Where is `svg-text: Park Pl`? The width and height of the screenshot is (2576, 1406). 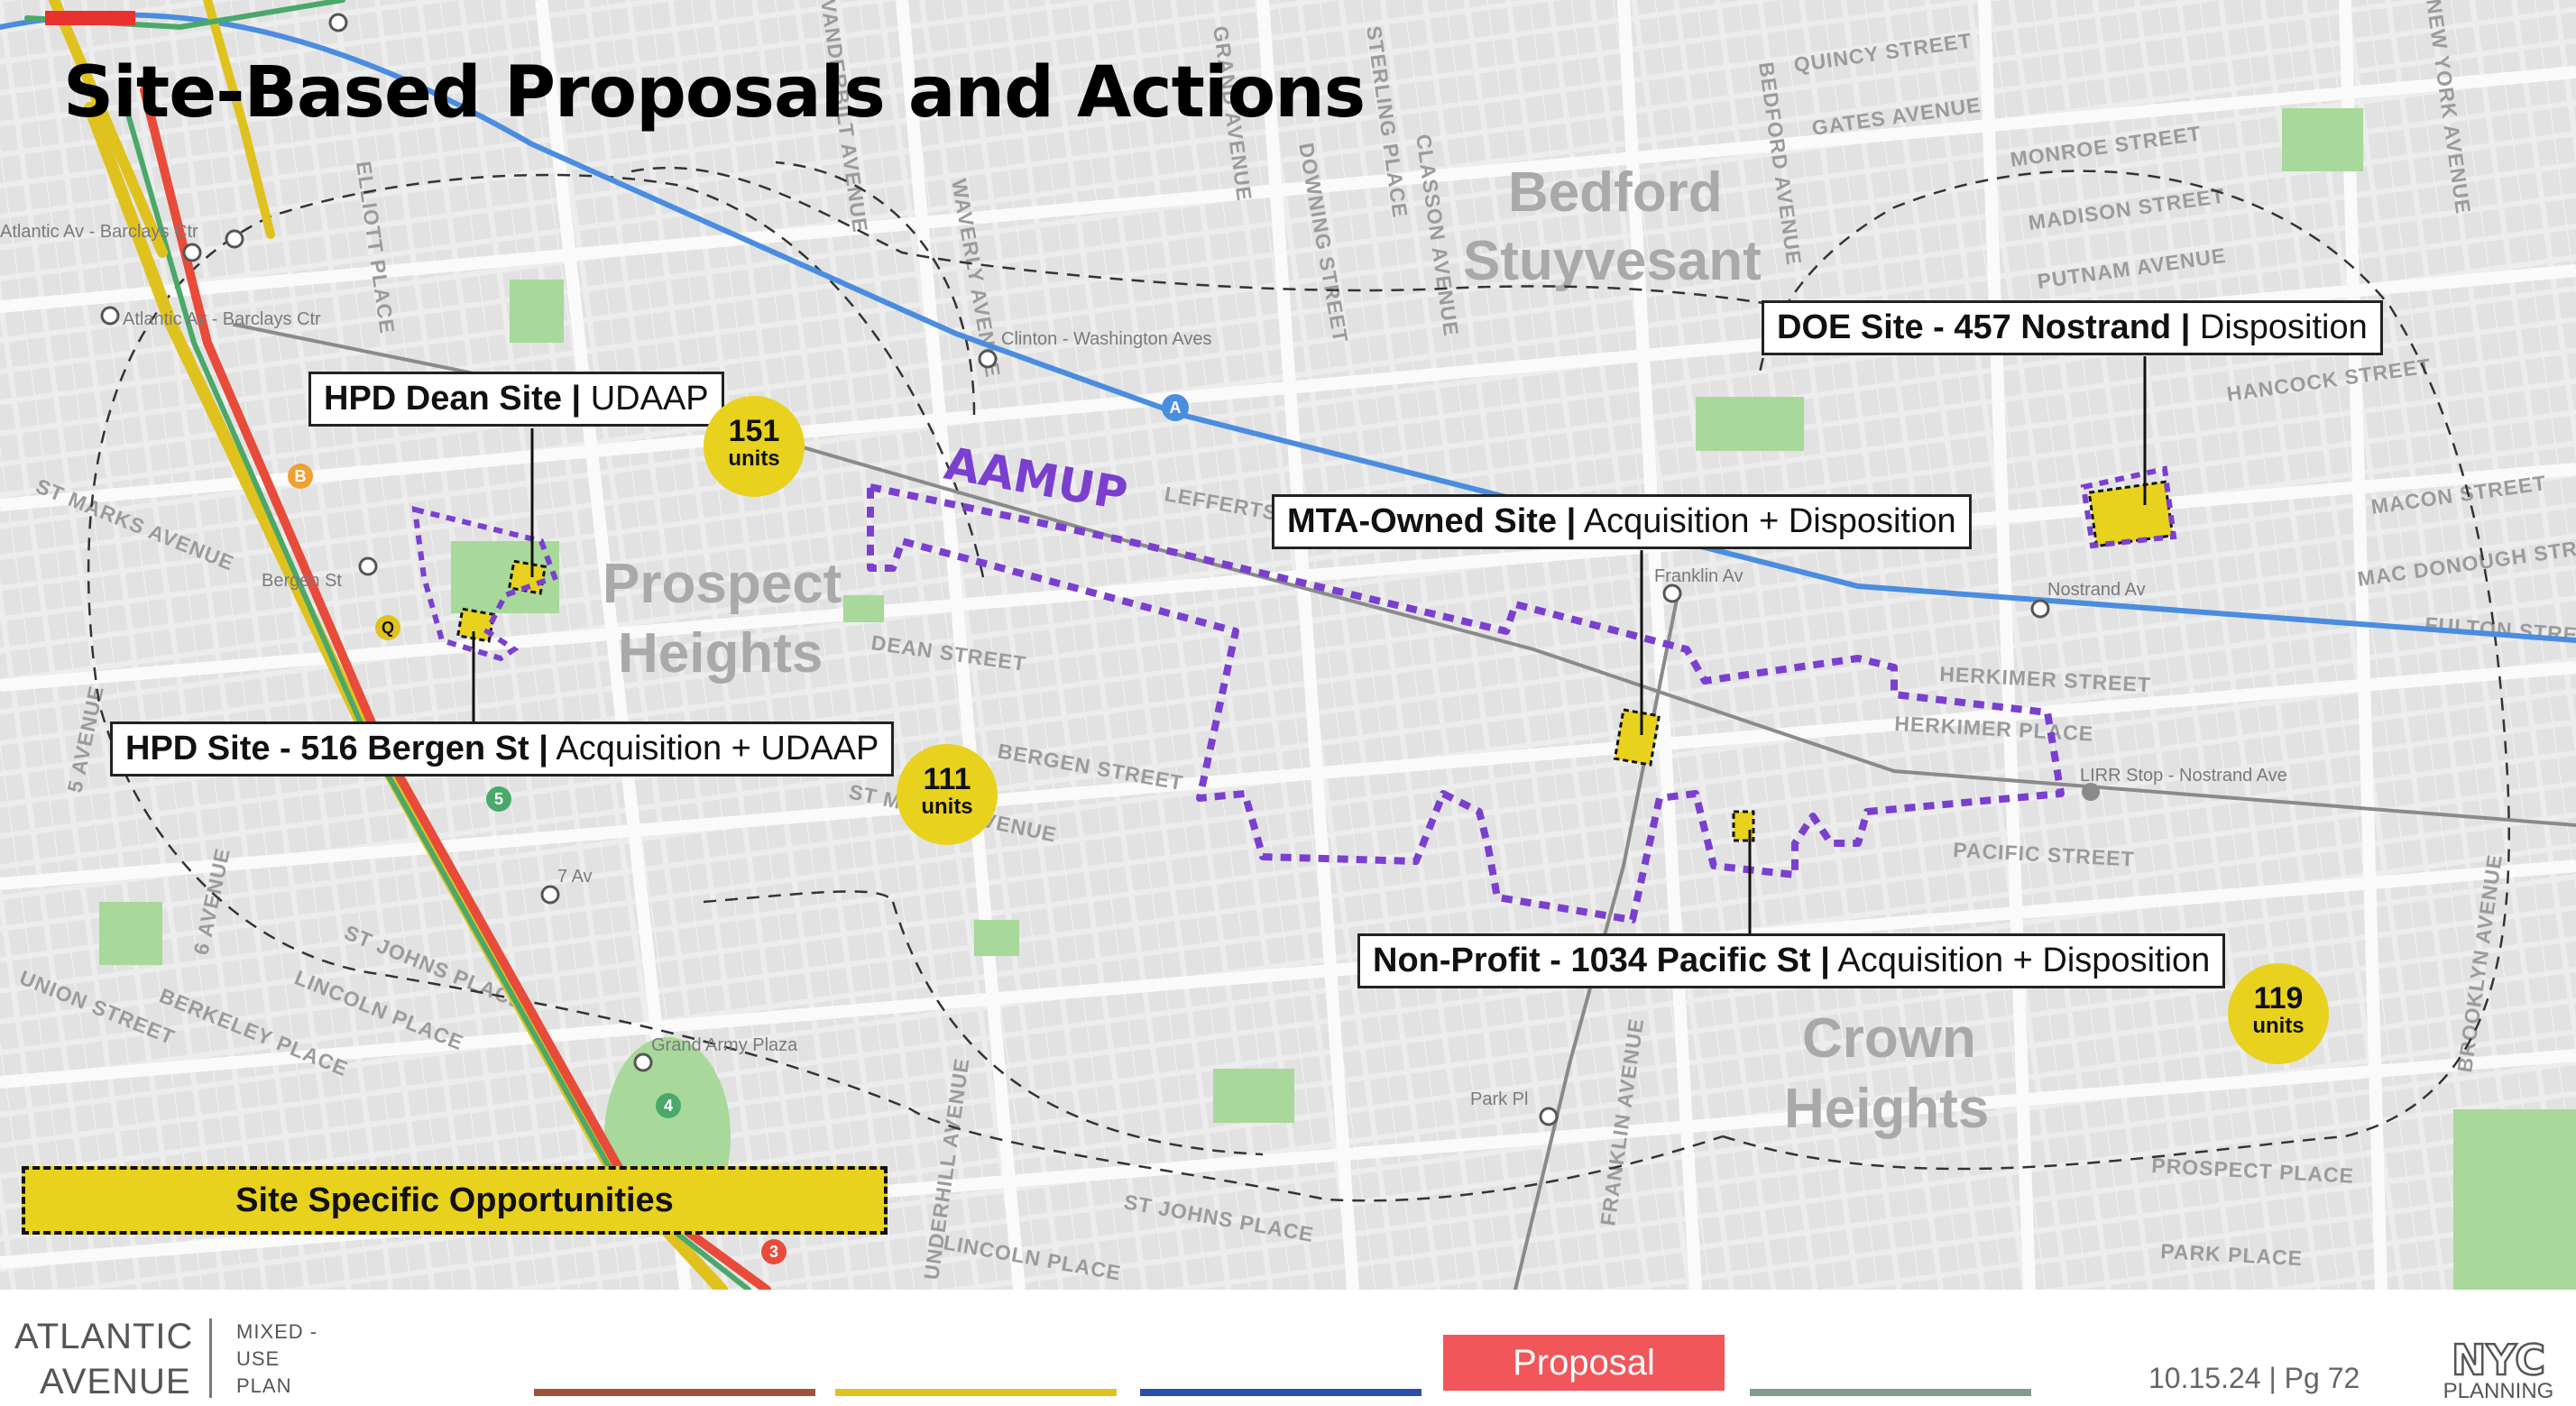
svg-text: Park Pl is located at coordinates (1499, 1099).